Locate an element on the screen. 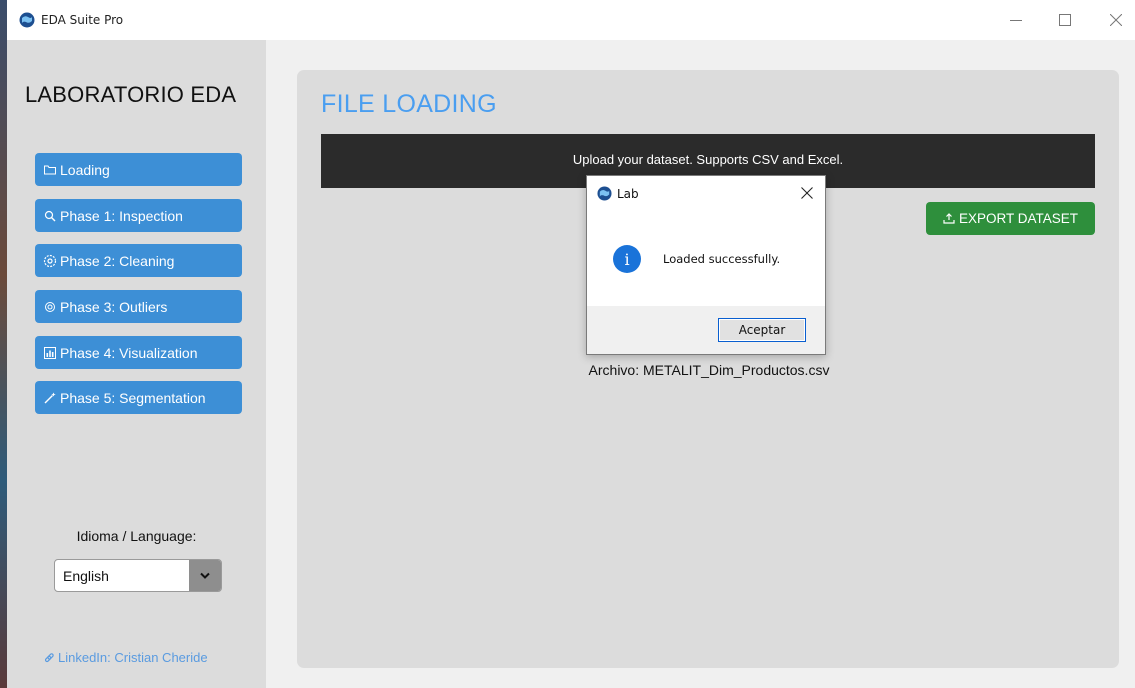  linkedin-label: LinkedIn: Cristian Cheride is located at coordinates (133, 657).